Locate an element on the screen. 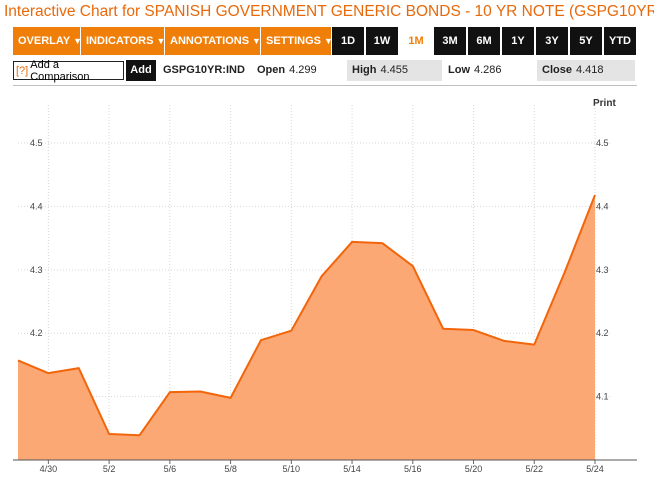 The image size is (654, 477). y-tick-label-left: 4.2 is located at coordinates (36, 333).